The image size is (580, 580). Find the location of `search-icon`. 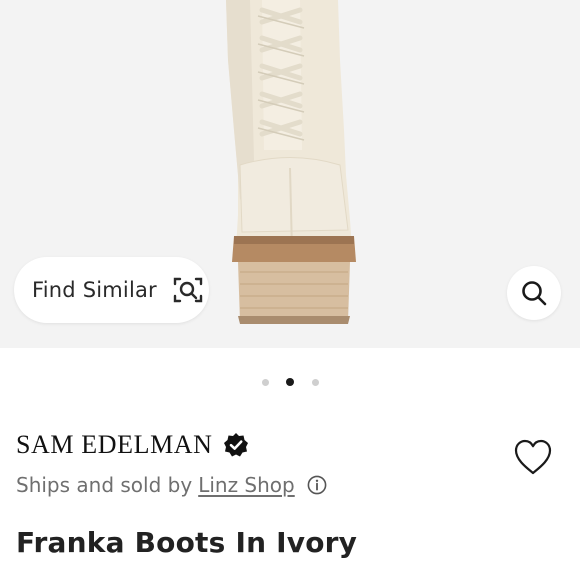

search-icon is located at coordinates (534, 293).